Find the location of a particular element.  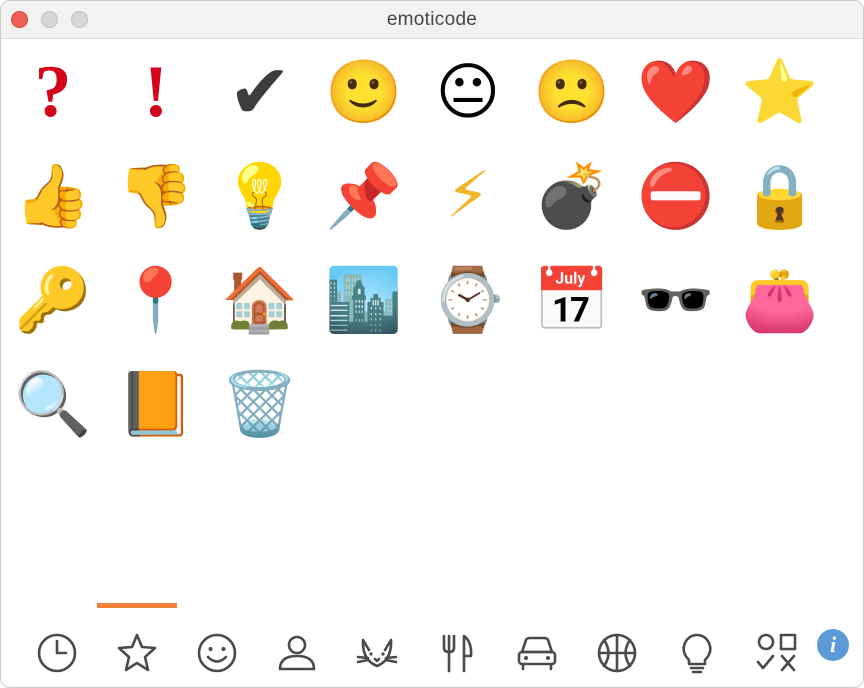

emoji-sunglasses: 🕶️ is located at coordinates (676, 300).